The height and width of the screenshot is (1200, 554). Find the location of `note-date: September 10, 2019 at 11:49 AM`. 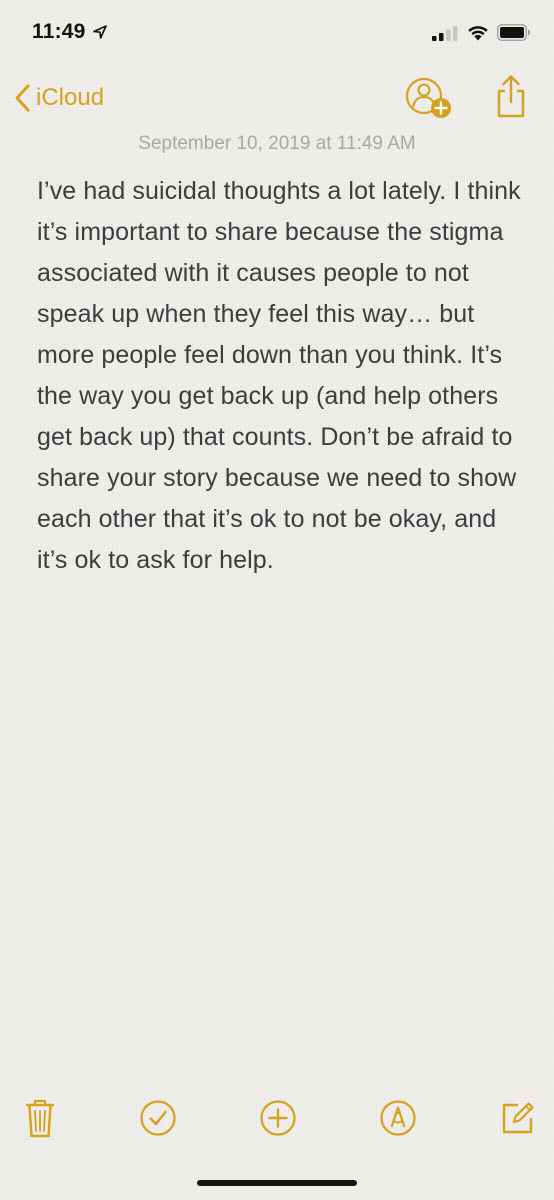

note-date: September 10, 2019 at 11:49 AM is located at coordinates (277, 143).